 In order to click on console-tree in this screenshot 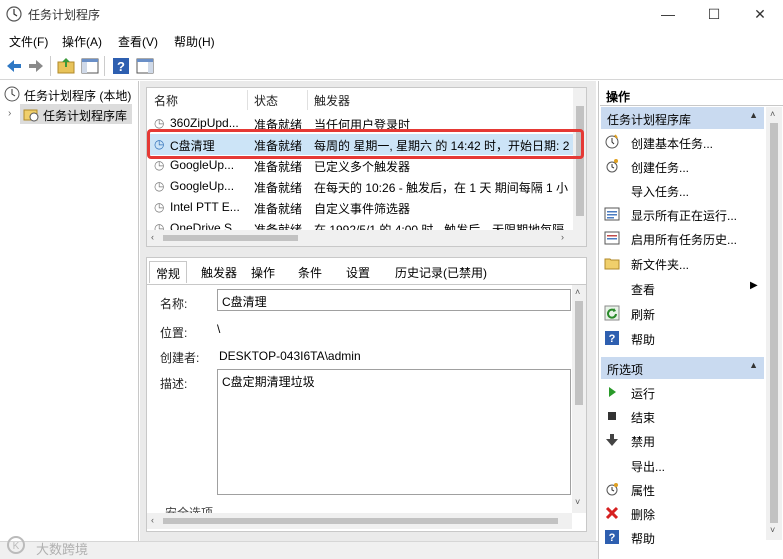, I will do `click(69, 311)`.